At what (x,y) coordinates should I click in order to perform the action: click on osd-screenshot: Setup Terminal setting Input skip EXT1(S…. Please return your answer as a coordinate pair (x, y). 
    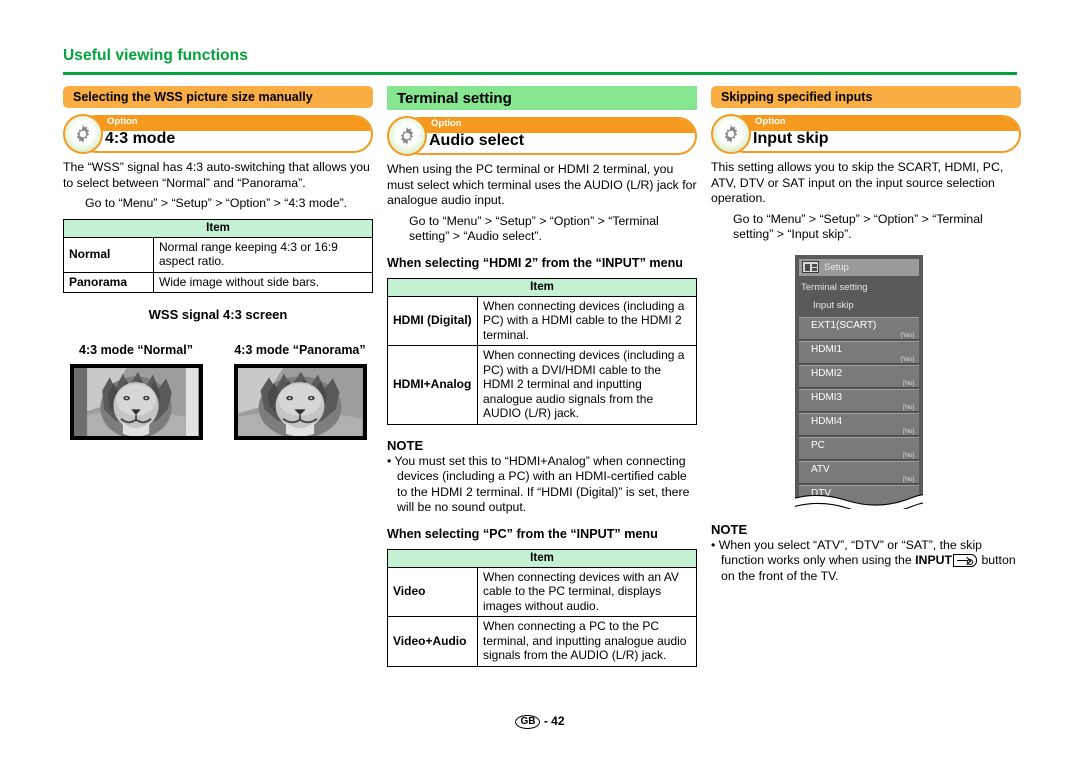
    Looking at the image, I should click on (859, 381).